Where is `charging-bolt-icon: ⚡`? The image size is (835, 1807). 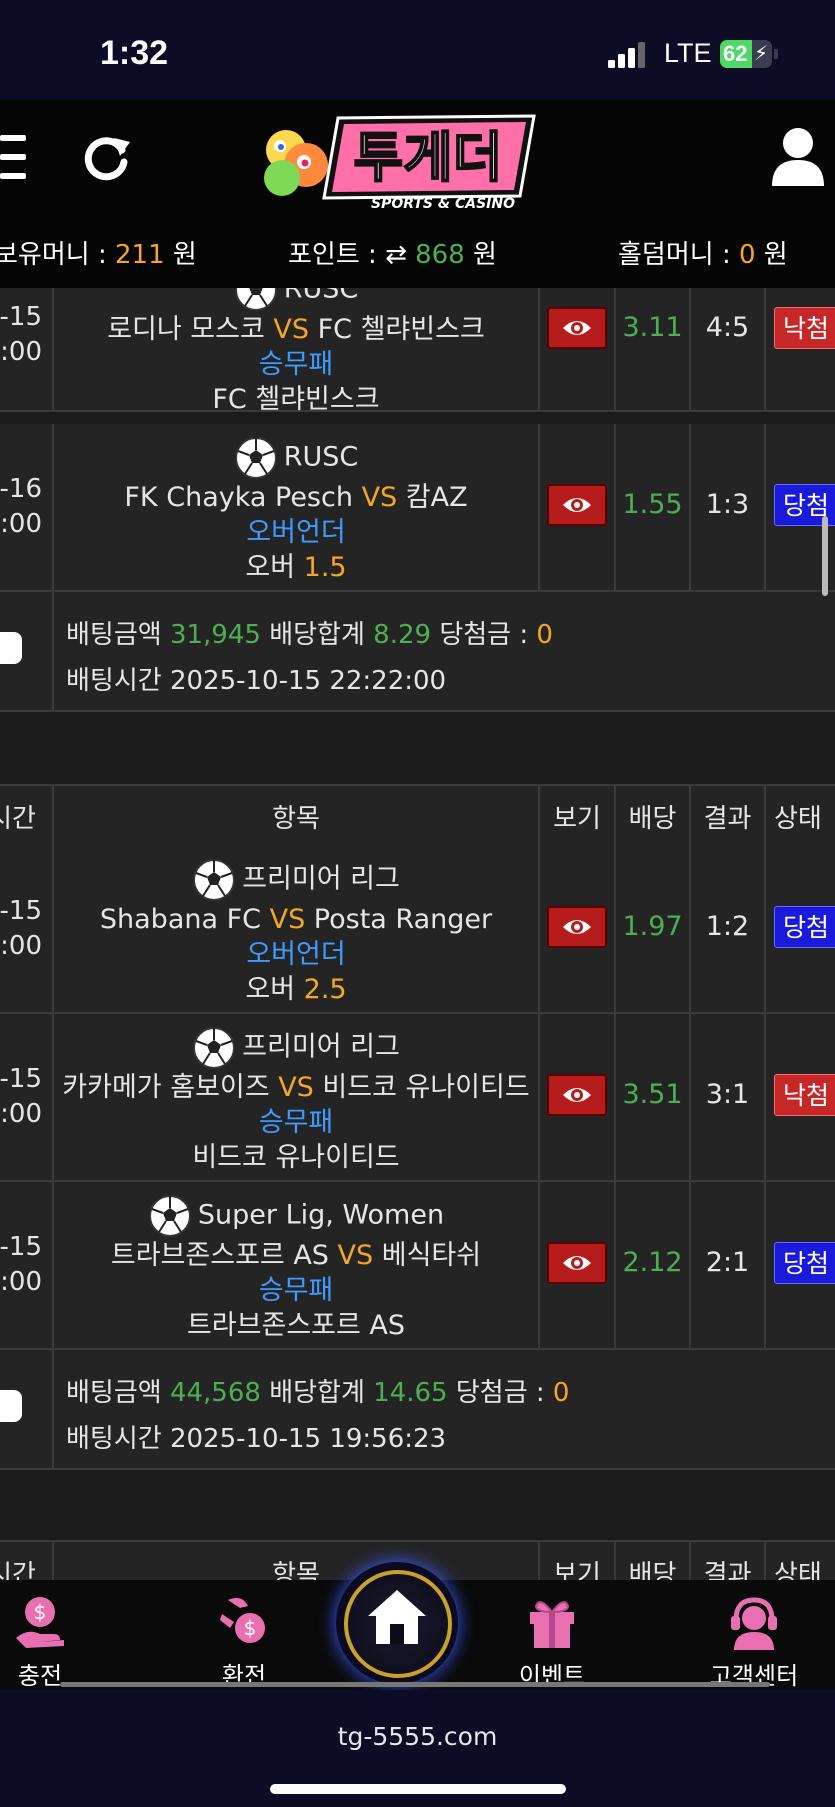
charging-bolt-icon: ⚡ is located at coordinates (760, 53).